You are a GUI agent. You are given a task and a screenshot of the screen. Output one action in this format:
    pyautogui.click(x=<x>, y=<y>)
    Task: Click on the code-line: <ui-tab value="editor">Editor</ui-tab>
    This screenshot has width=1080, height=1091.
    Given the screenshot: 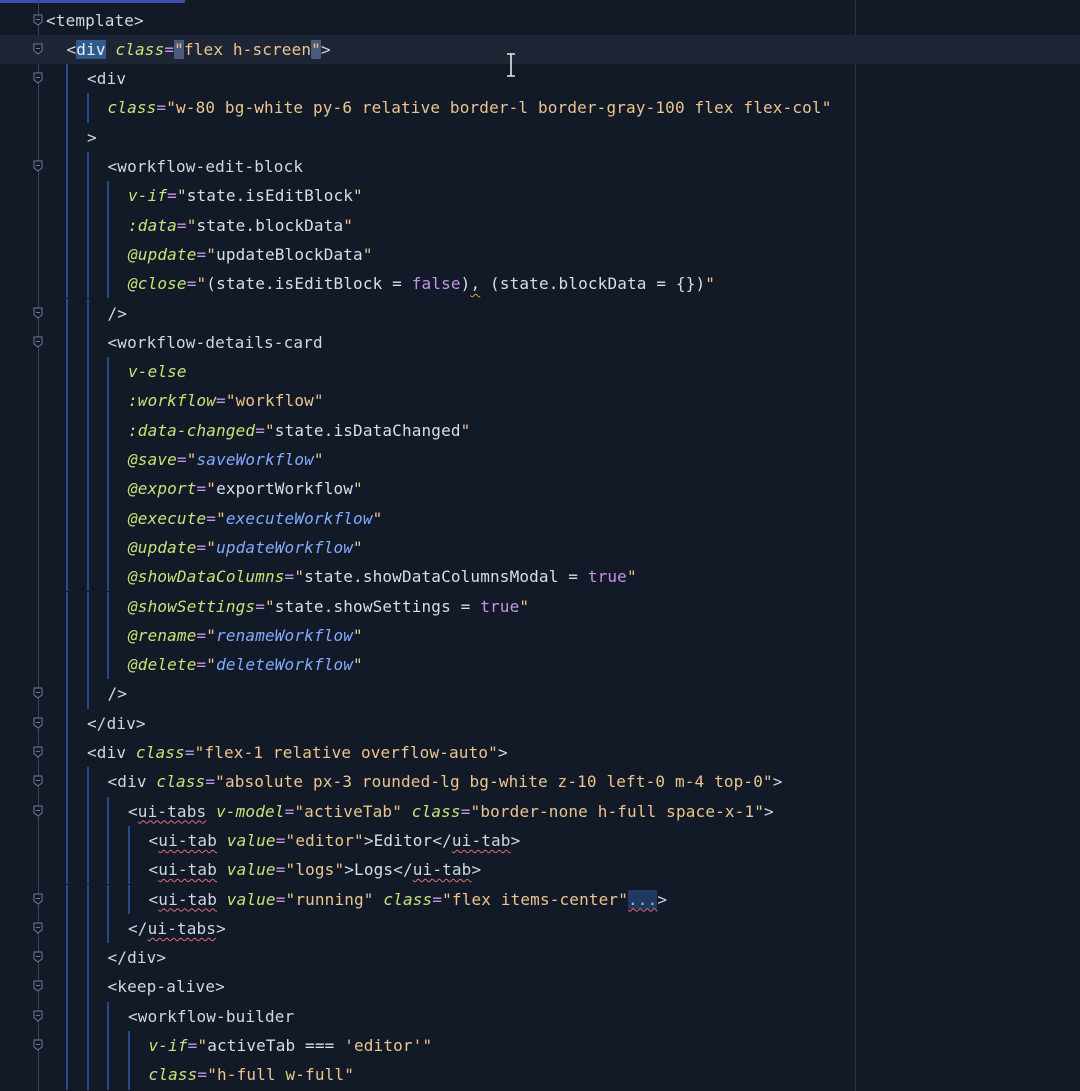 What is the action you would take?
    pyautogui.click(x=540, y=840)
    